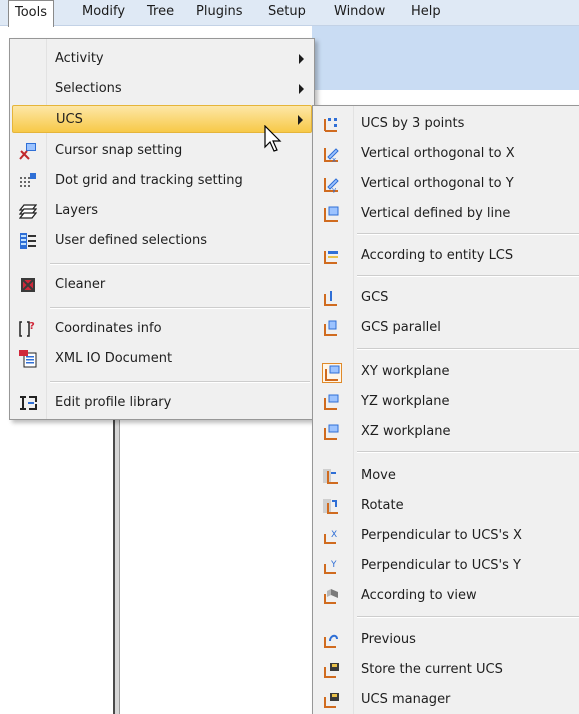 The image size is (579, 714). I want to click on vertical-orthogonal-y-icon: y, so click(331, 185).